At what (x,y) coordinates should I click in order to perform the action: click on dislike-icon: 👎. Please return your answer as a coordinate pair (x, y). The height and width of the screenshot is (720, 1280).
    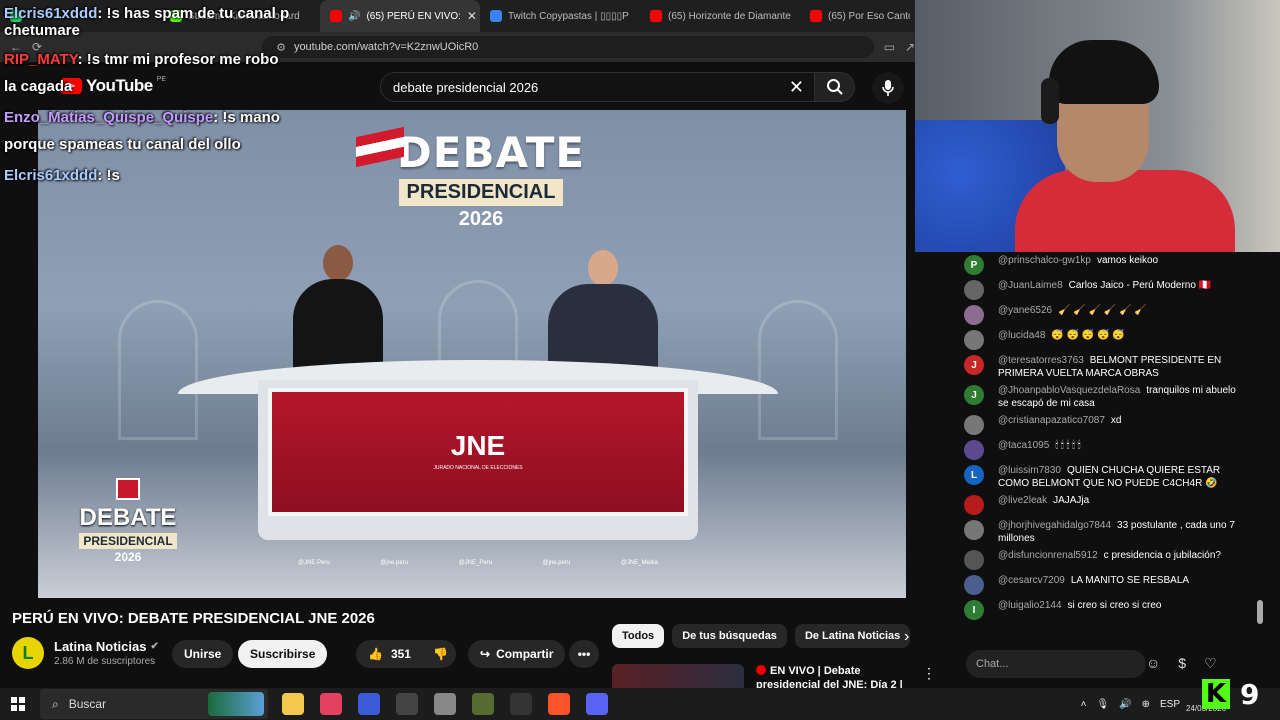
    Looking at the image, I should click on (440, 654).